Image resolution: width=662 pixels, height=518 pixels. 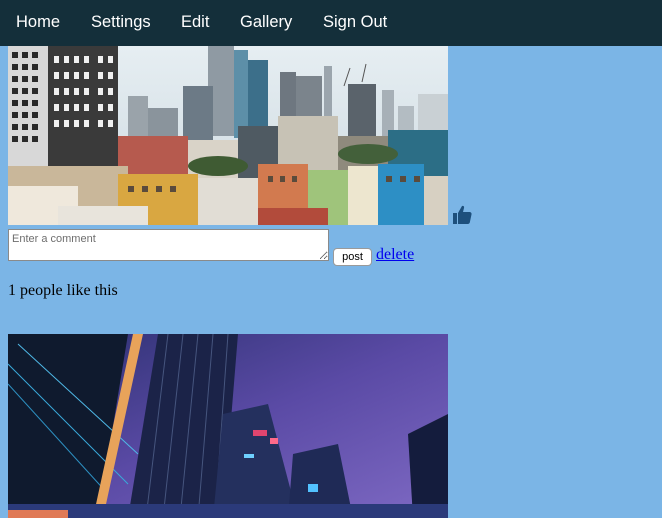 What do you see at coordinates (168, 245) in the screenshot?
I see `comment-input` at bounding box center [168, 245].